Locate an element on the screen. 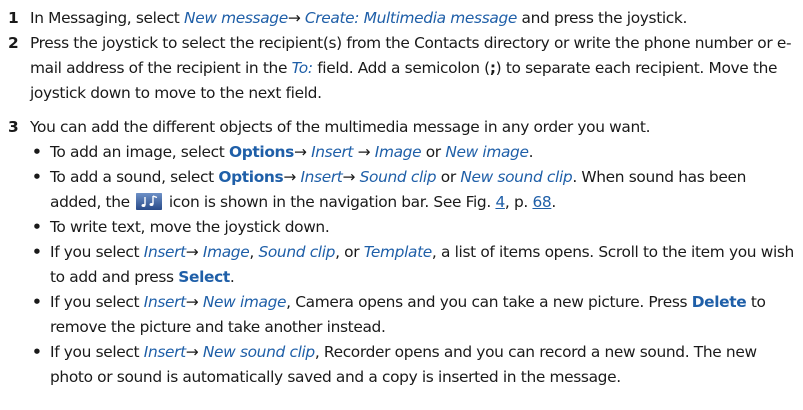  item-text: To add a sound, select is located at coordinates (134, 177).